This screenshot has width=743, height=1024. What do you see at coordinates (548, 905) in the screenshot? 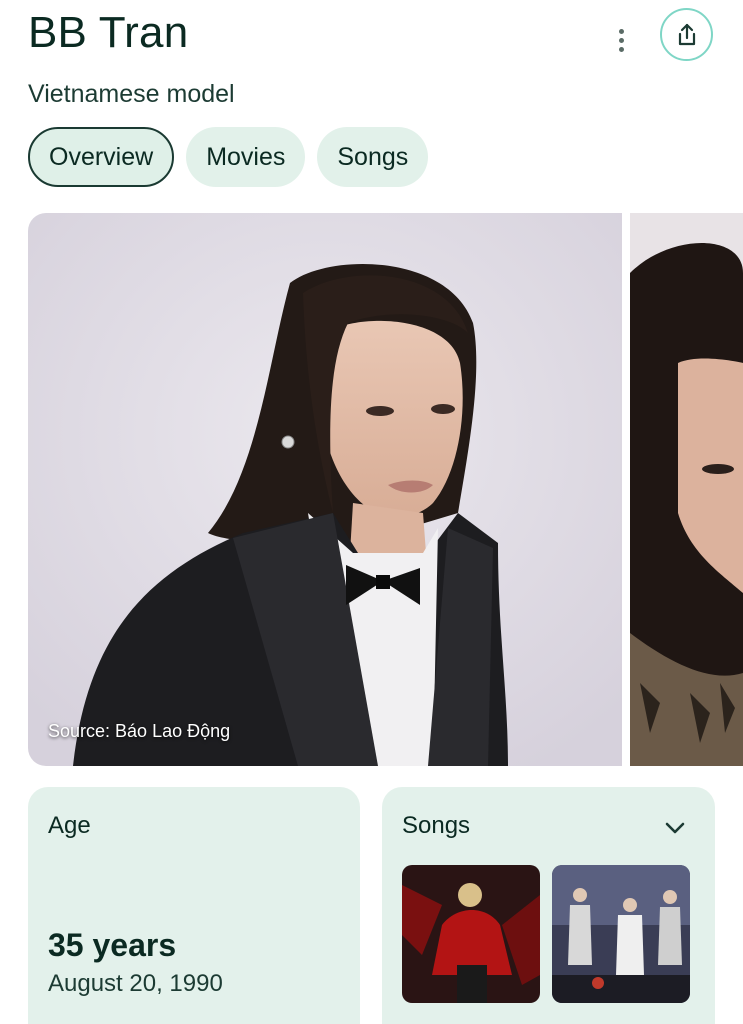
I see `songs-card: Songs` at bounding box center [548, 905].